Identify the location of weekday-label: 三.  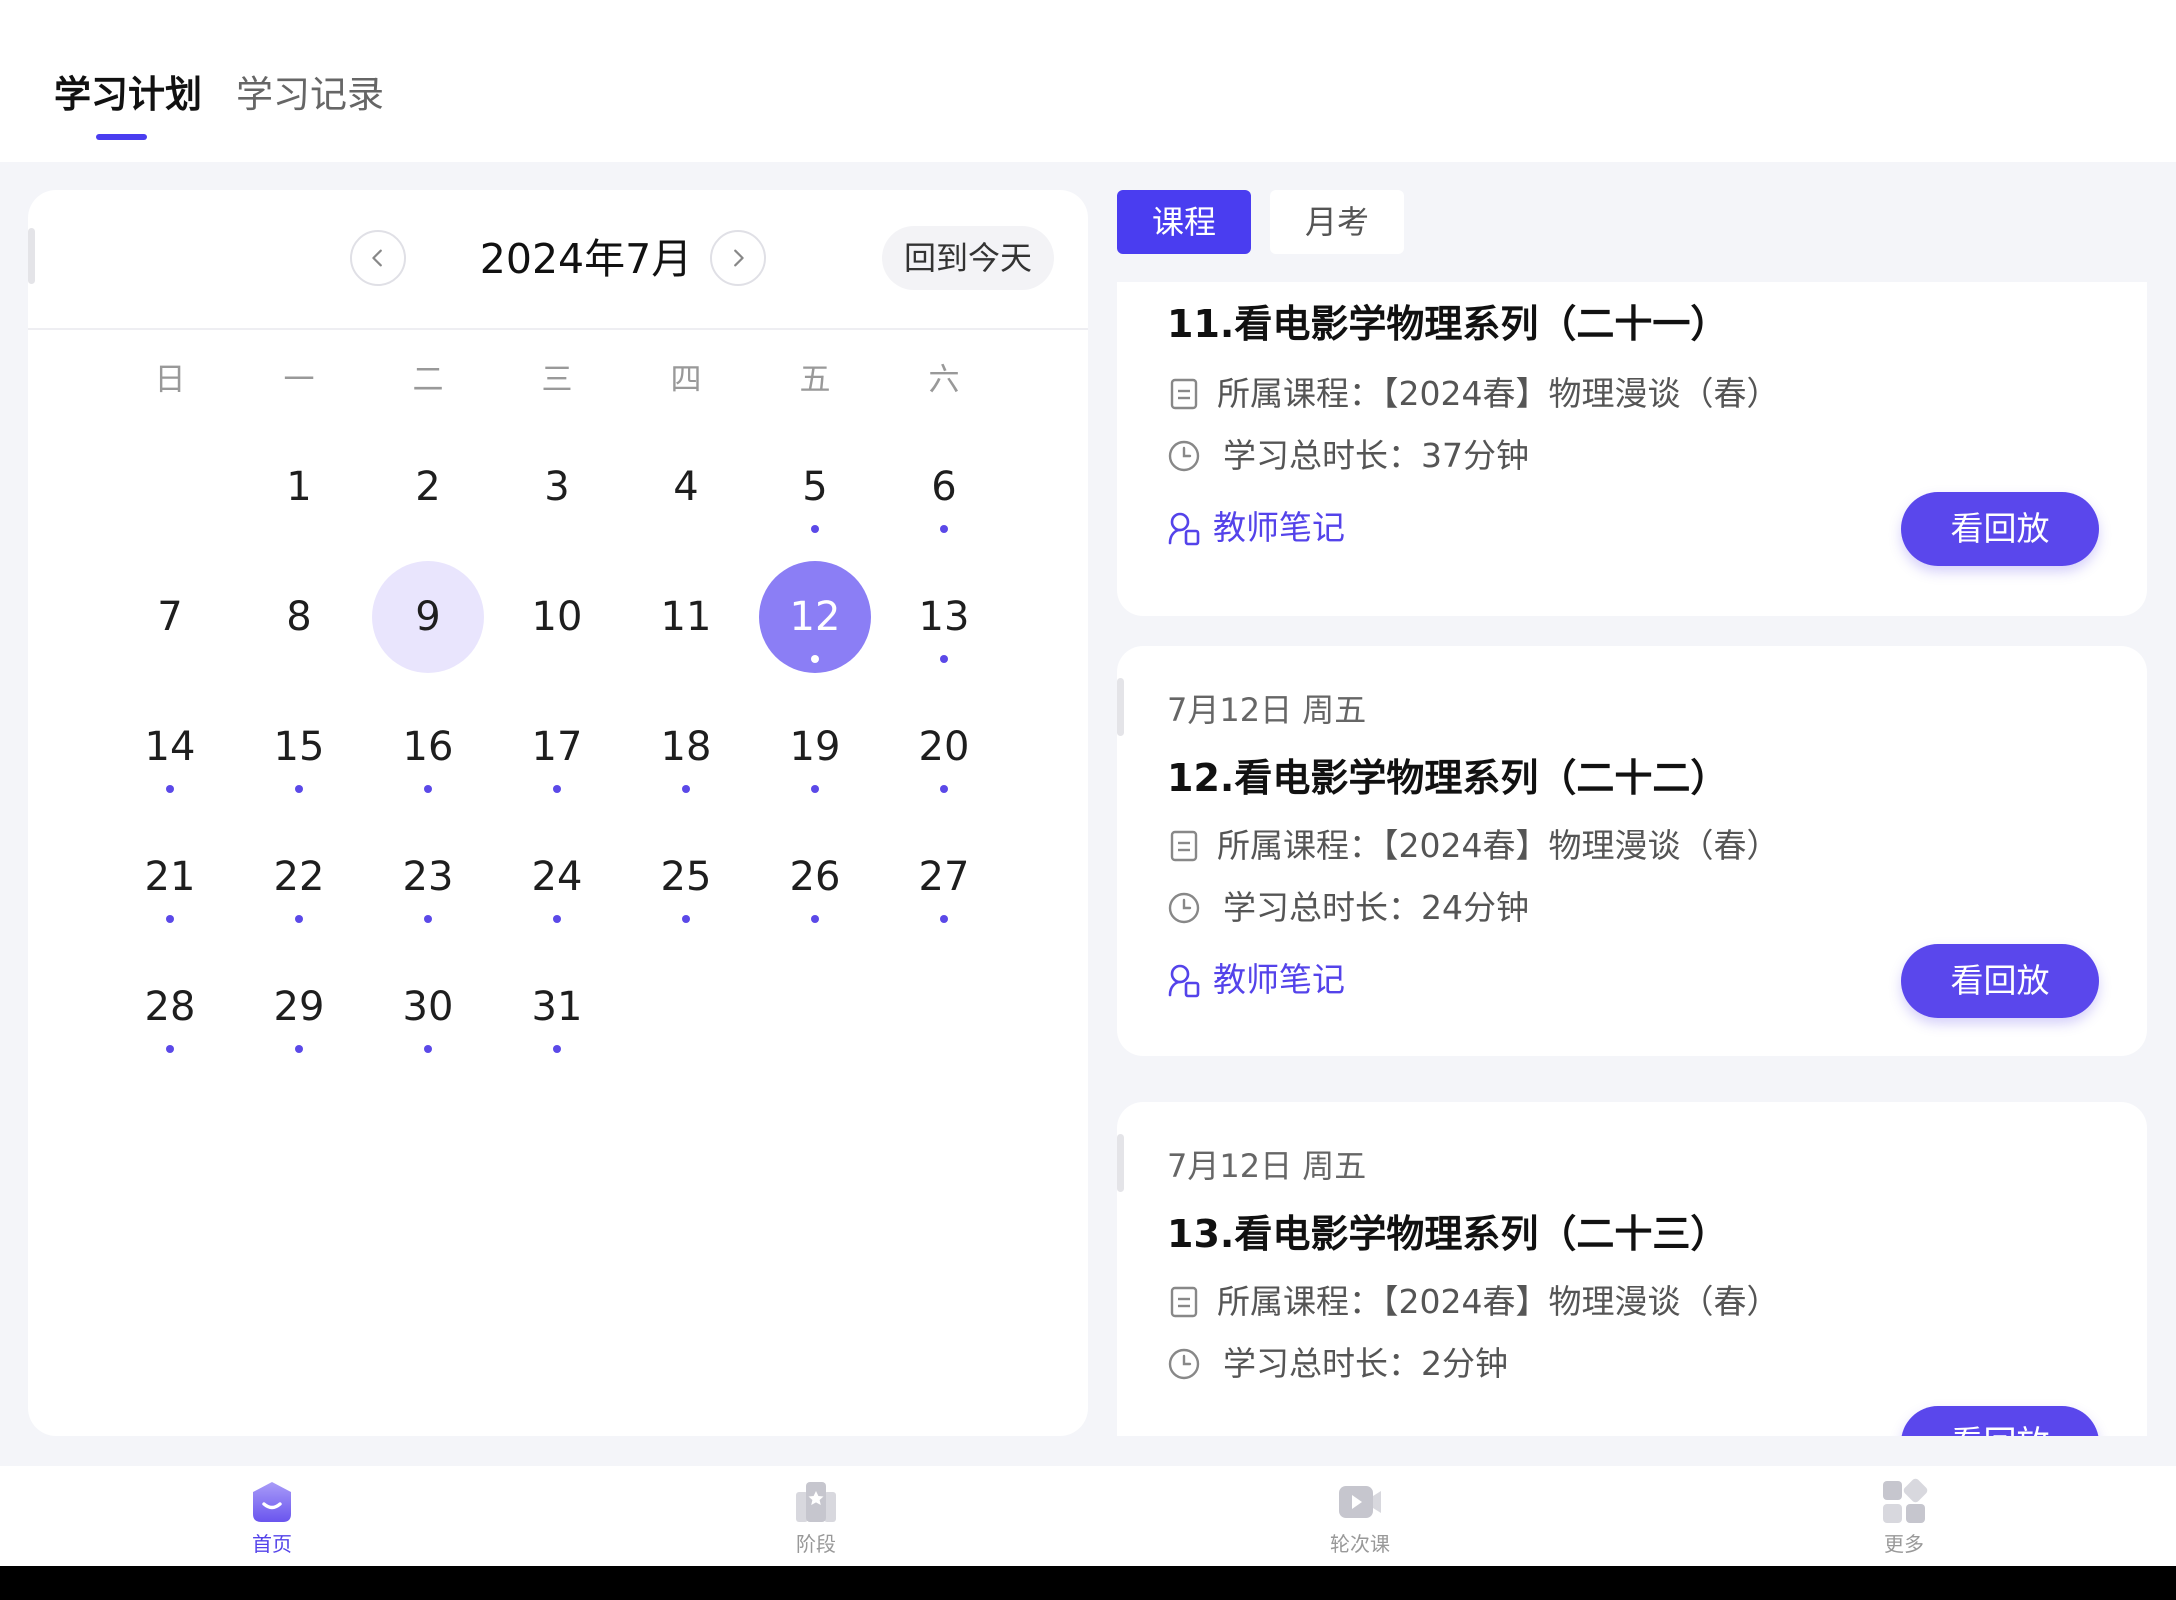
(557, 380).